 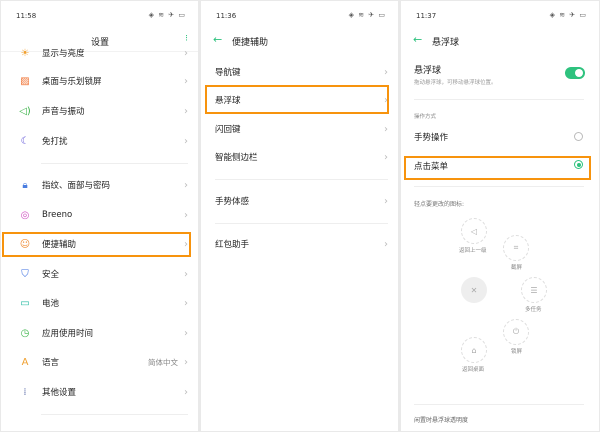 I want to click on menu-lock-label: 锁屏, so click(x=517, y=352).